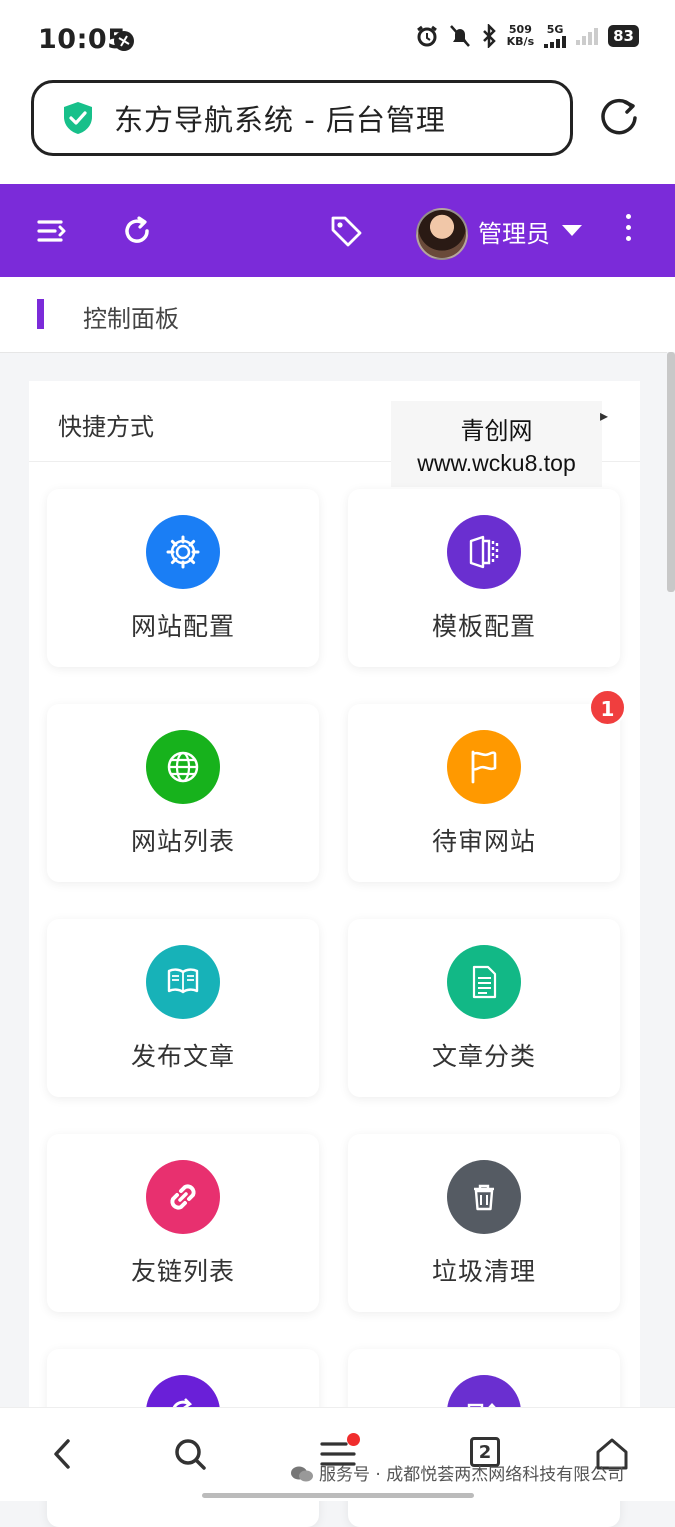  I want to click on watermark-line2: www.wcku8.top, so click(496, 463).